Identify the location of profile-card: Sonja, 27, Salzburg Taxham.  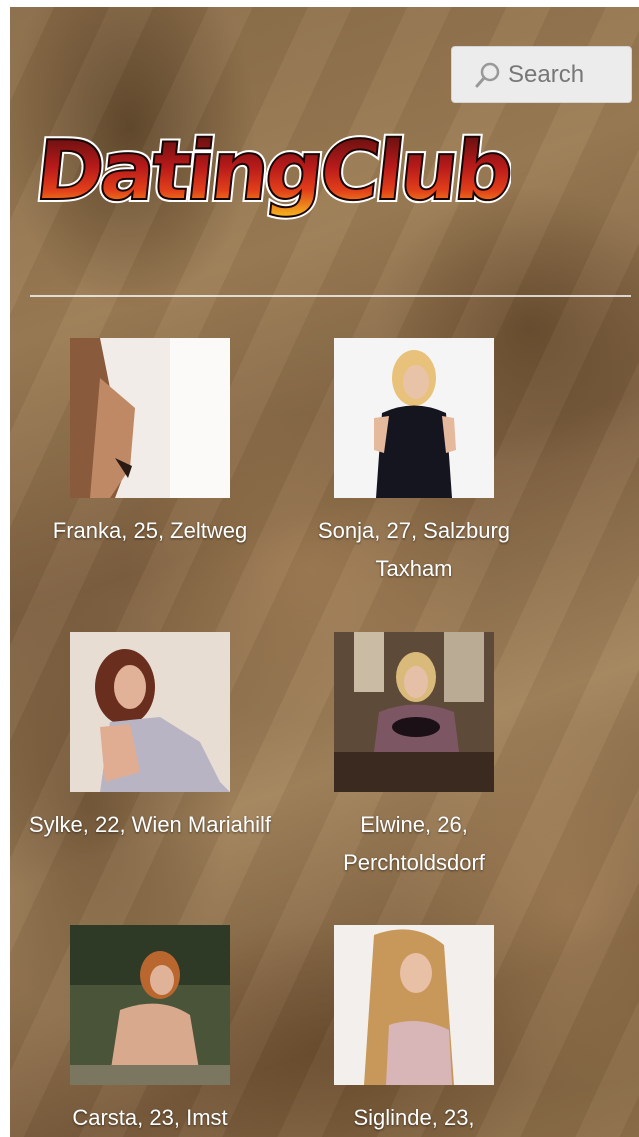
(414, 463).